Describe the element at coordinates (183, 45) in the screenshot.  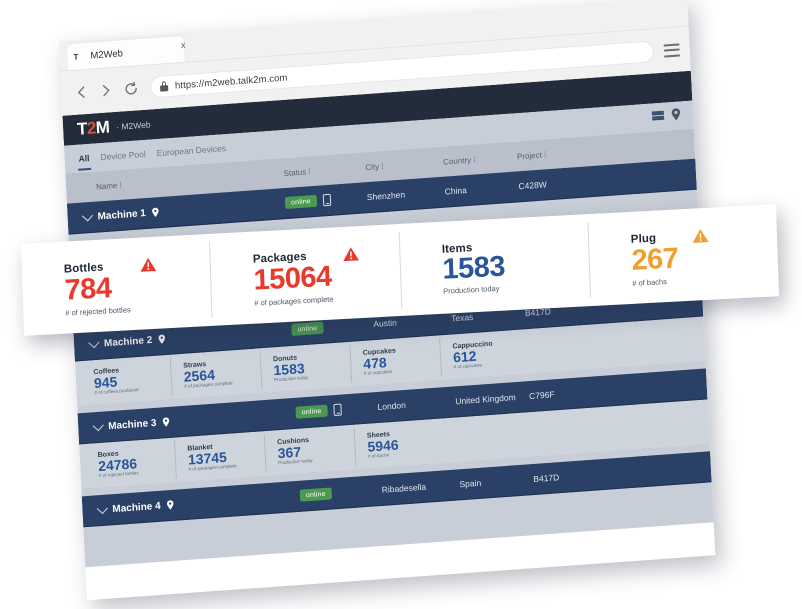
I see `close-icon: x` at that location.